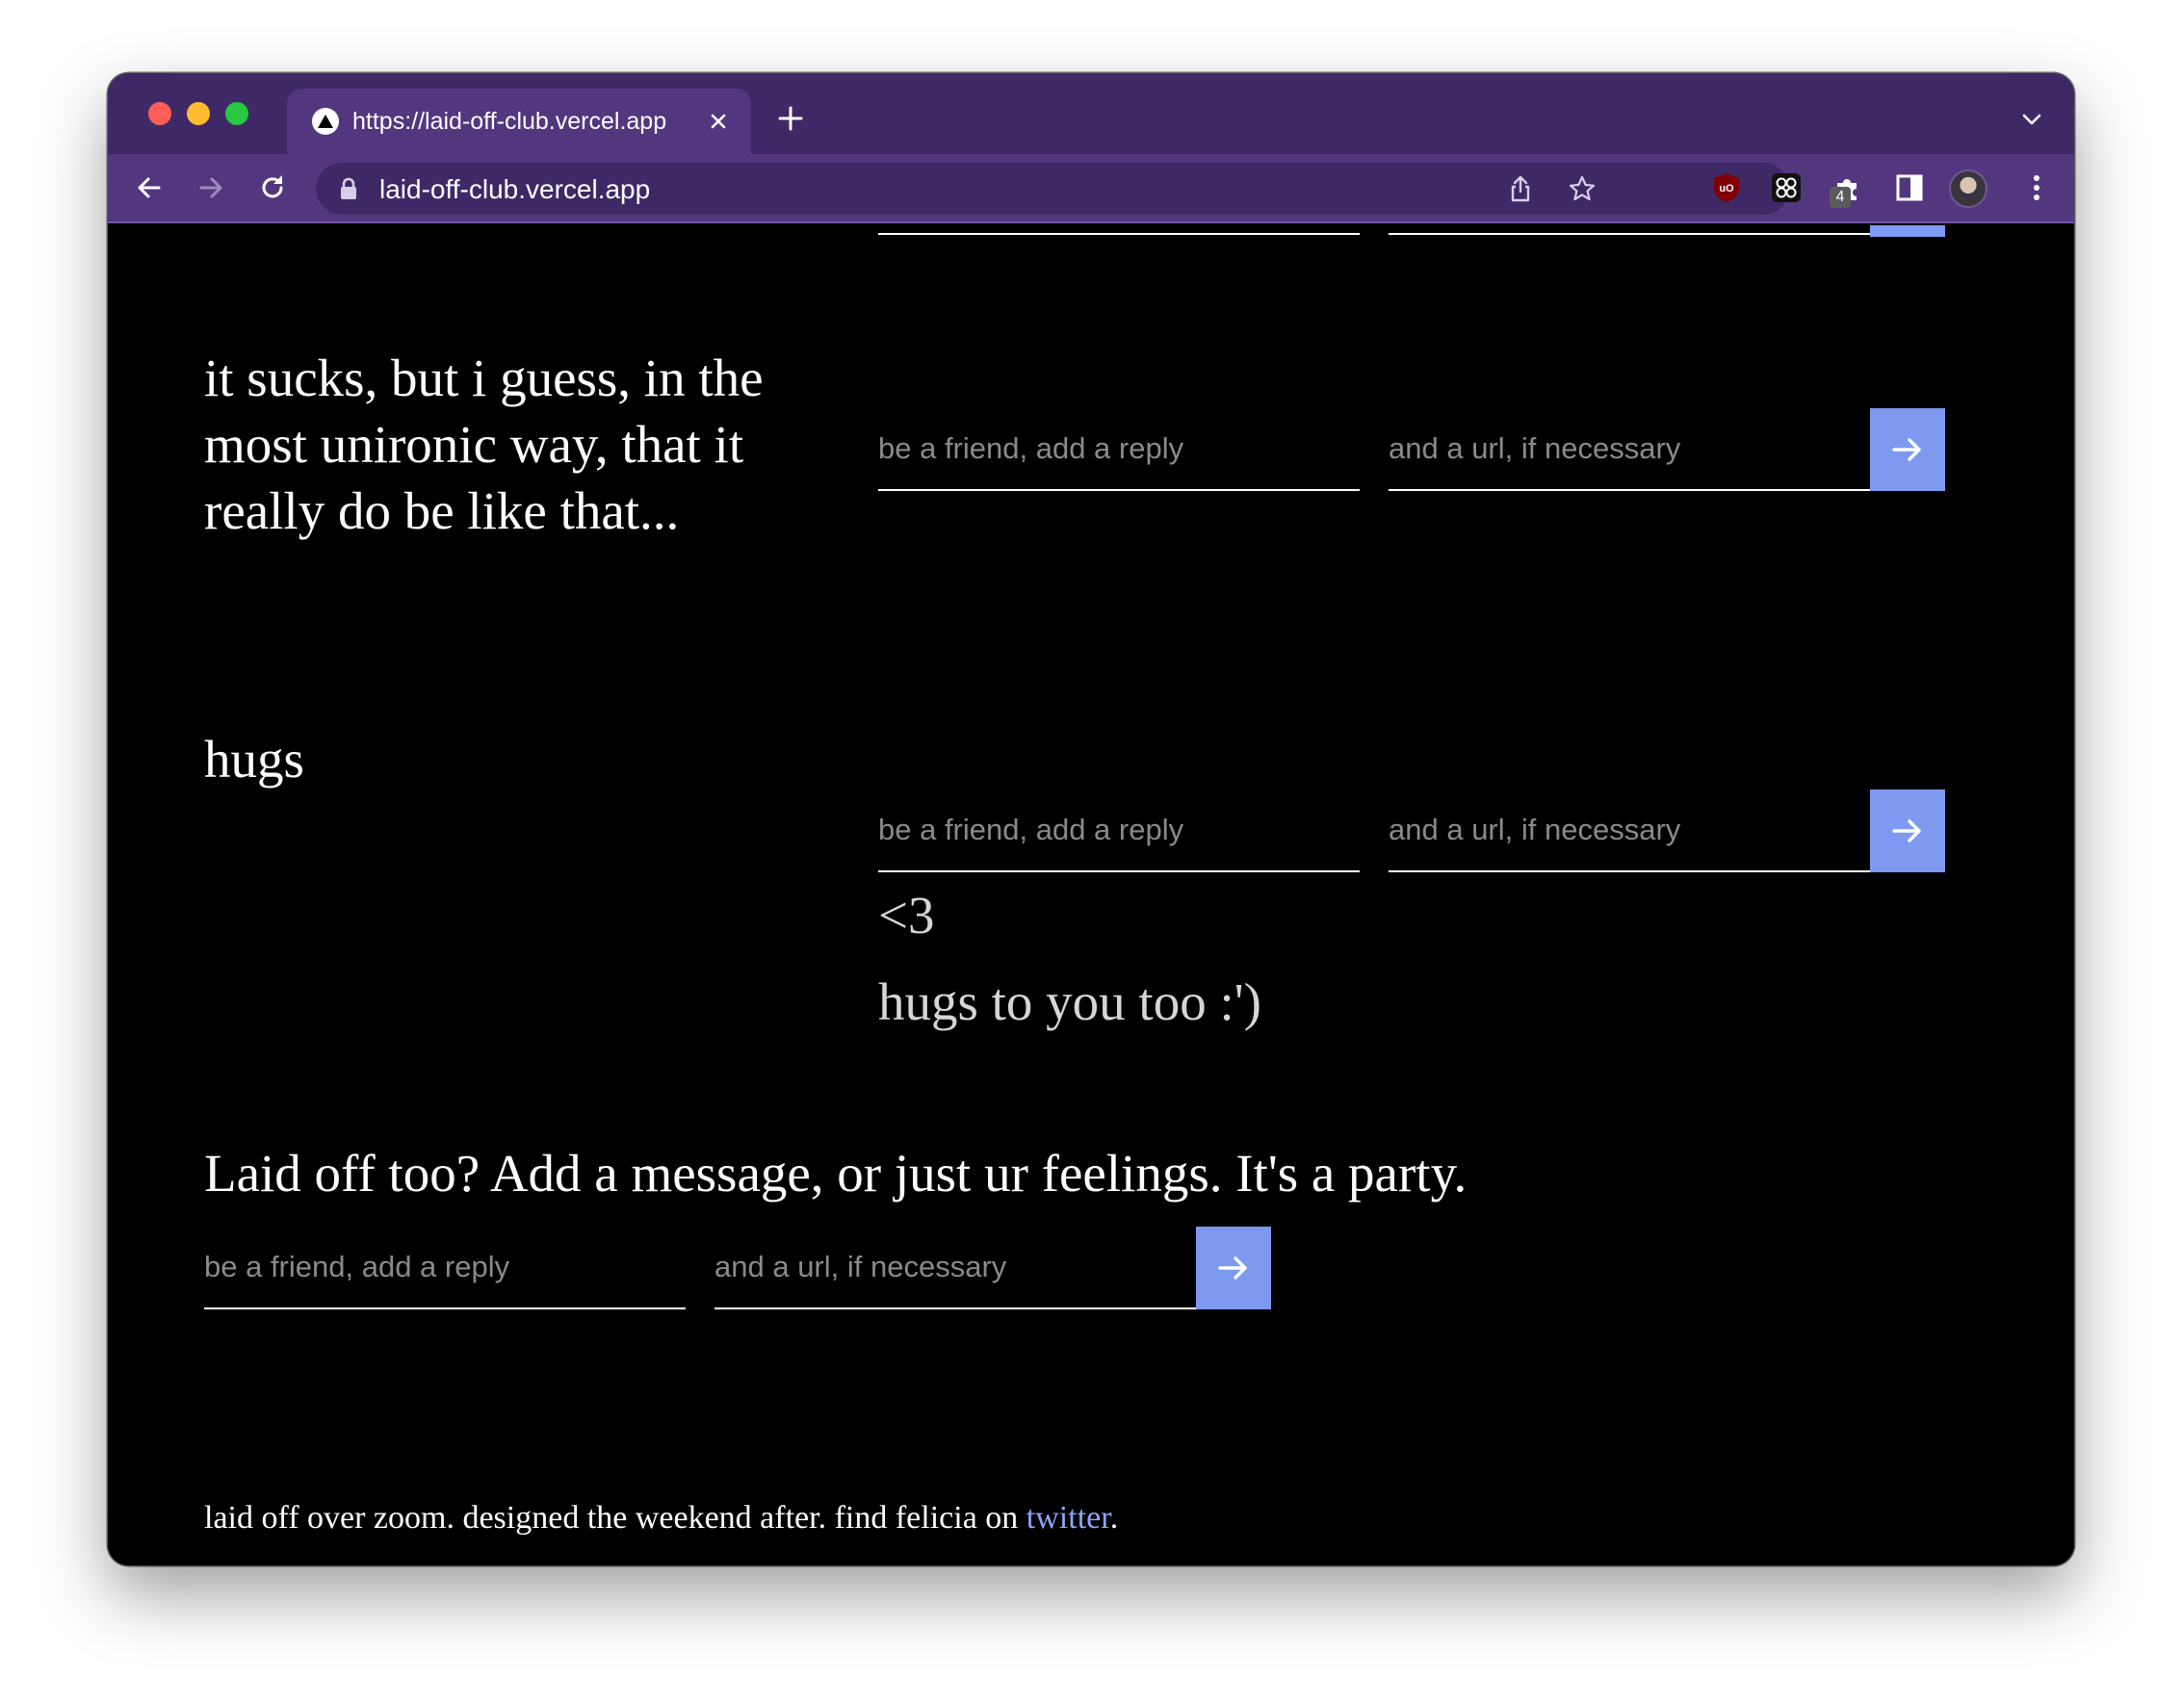 This screenshot has height=1708, width=2182. I want to click on footer-suffix: ., so click(1114, 1518).